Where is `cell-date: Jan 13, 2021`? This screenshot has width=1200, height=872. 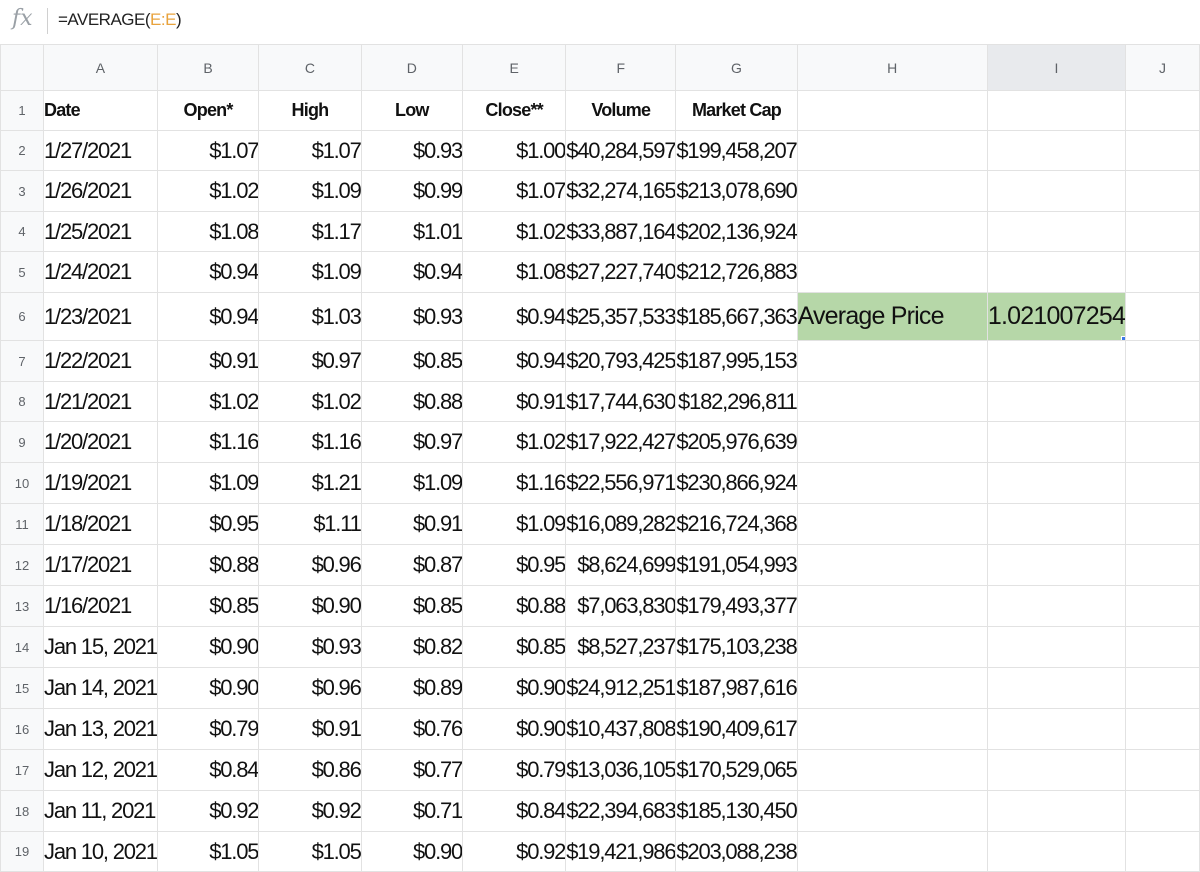 cell-date: Jan 13, 2021 is located at coordinates (100, 729).